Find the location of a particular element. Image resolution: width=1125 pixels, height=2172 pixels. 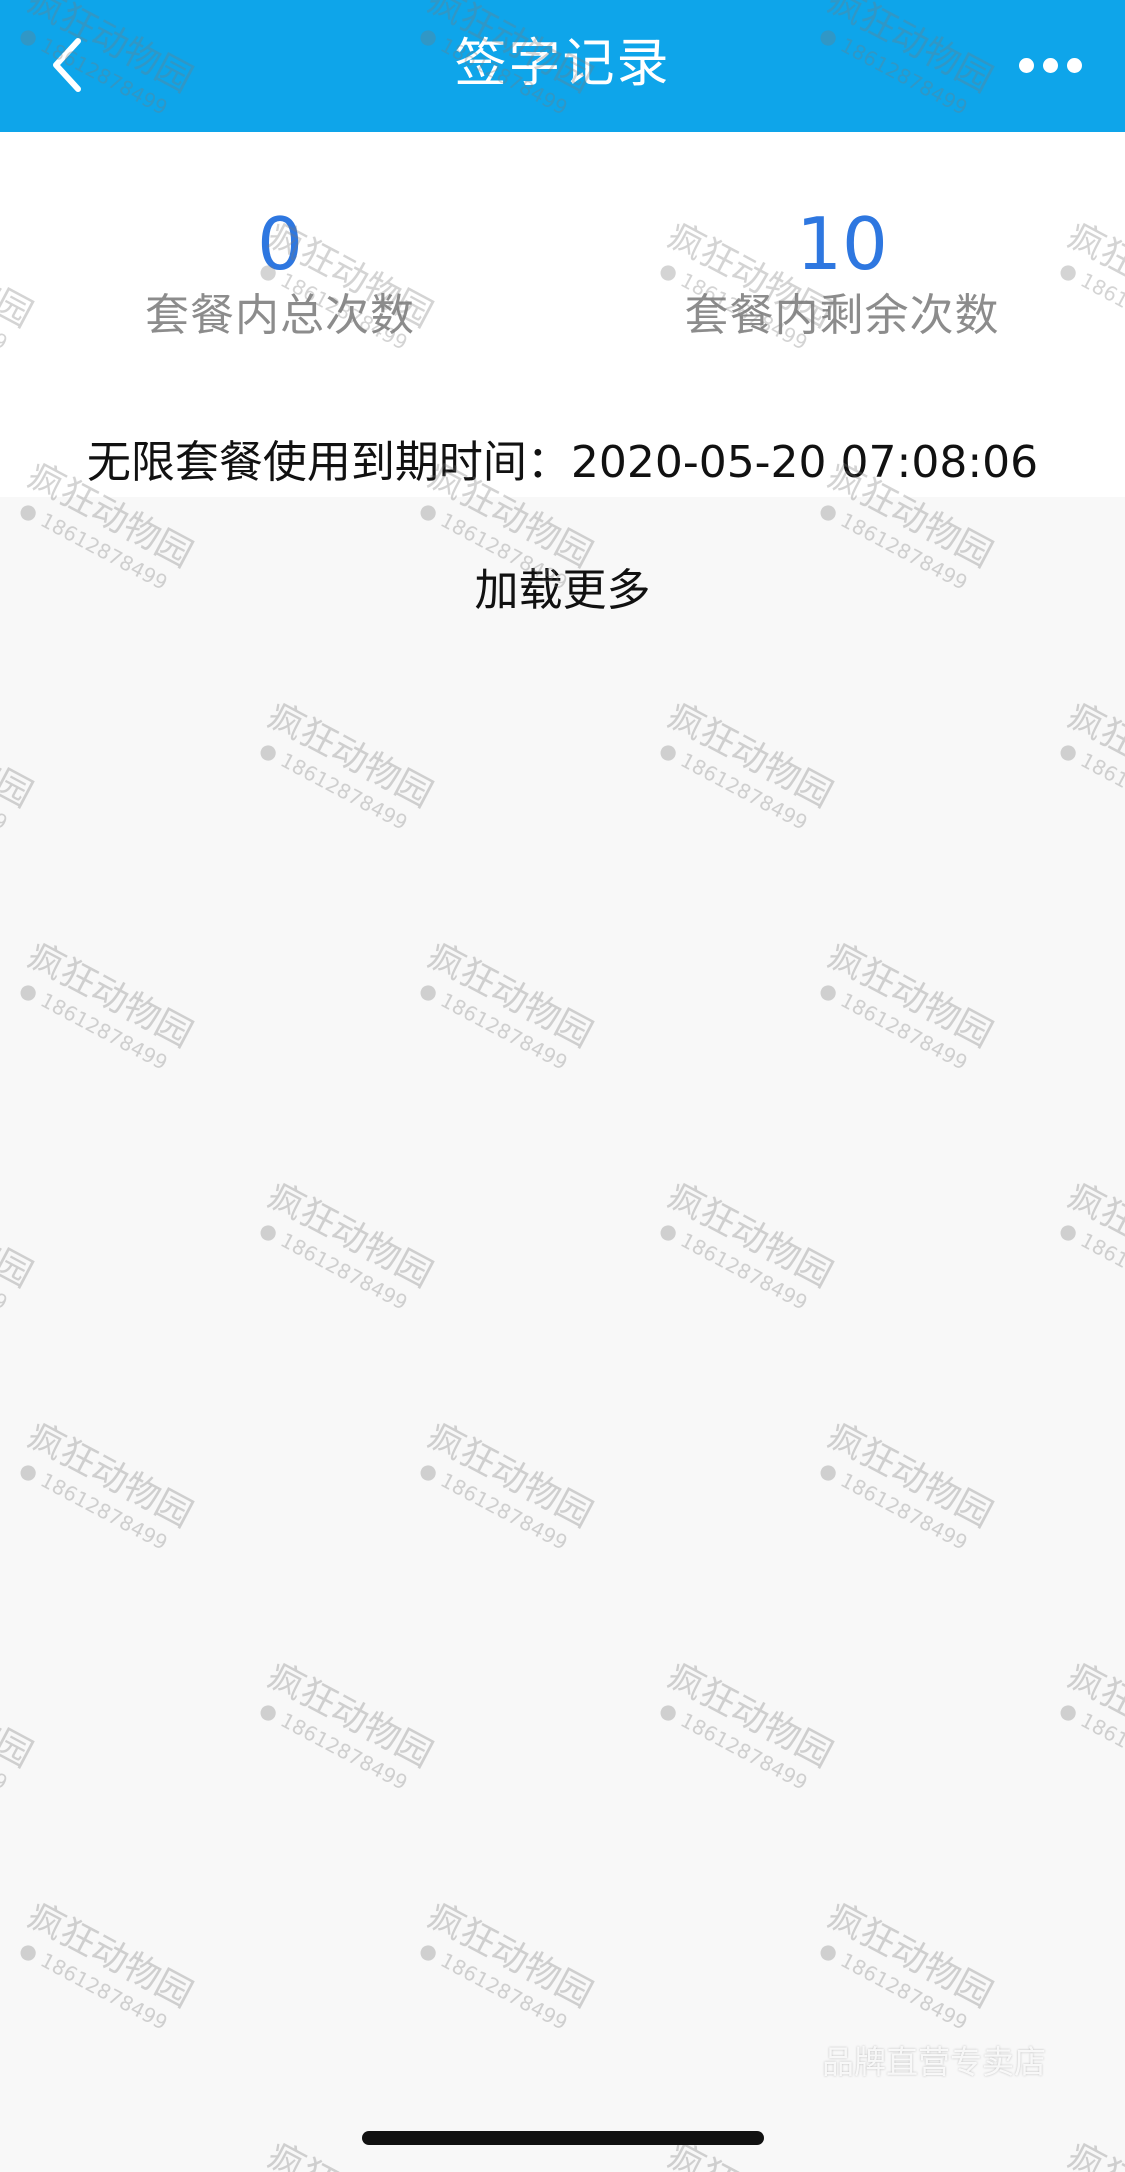

nav-bar: 签字记录 is located at coordinates (562, 66).